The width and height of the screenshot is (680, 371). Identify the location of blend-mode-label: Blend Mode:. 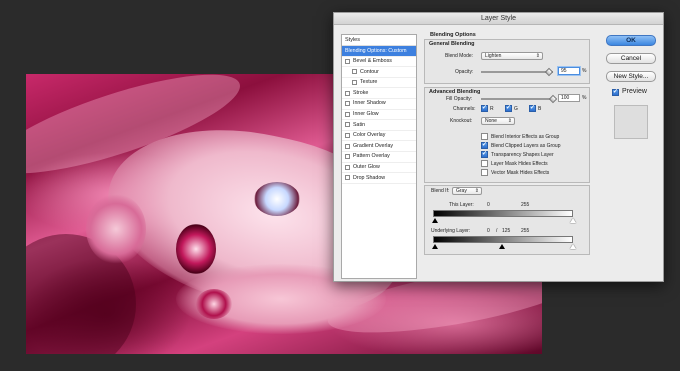
(459, 56).